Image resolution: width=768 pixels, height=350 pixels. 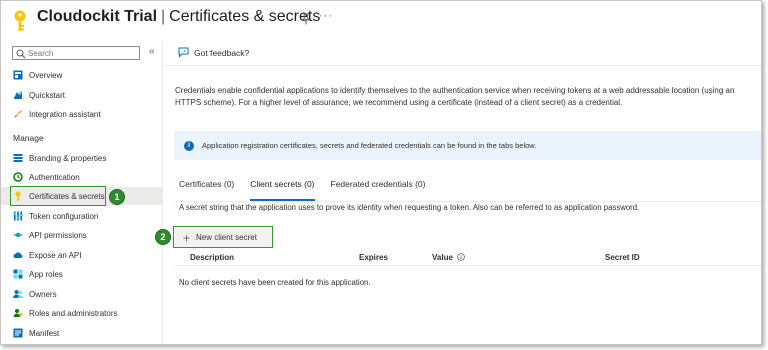 I want to click on sidebar-item-label: Manifest, so click(x=44, y=333).